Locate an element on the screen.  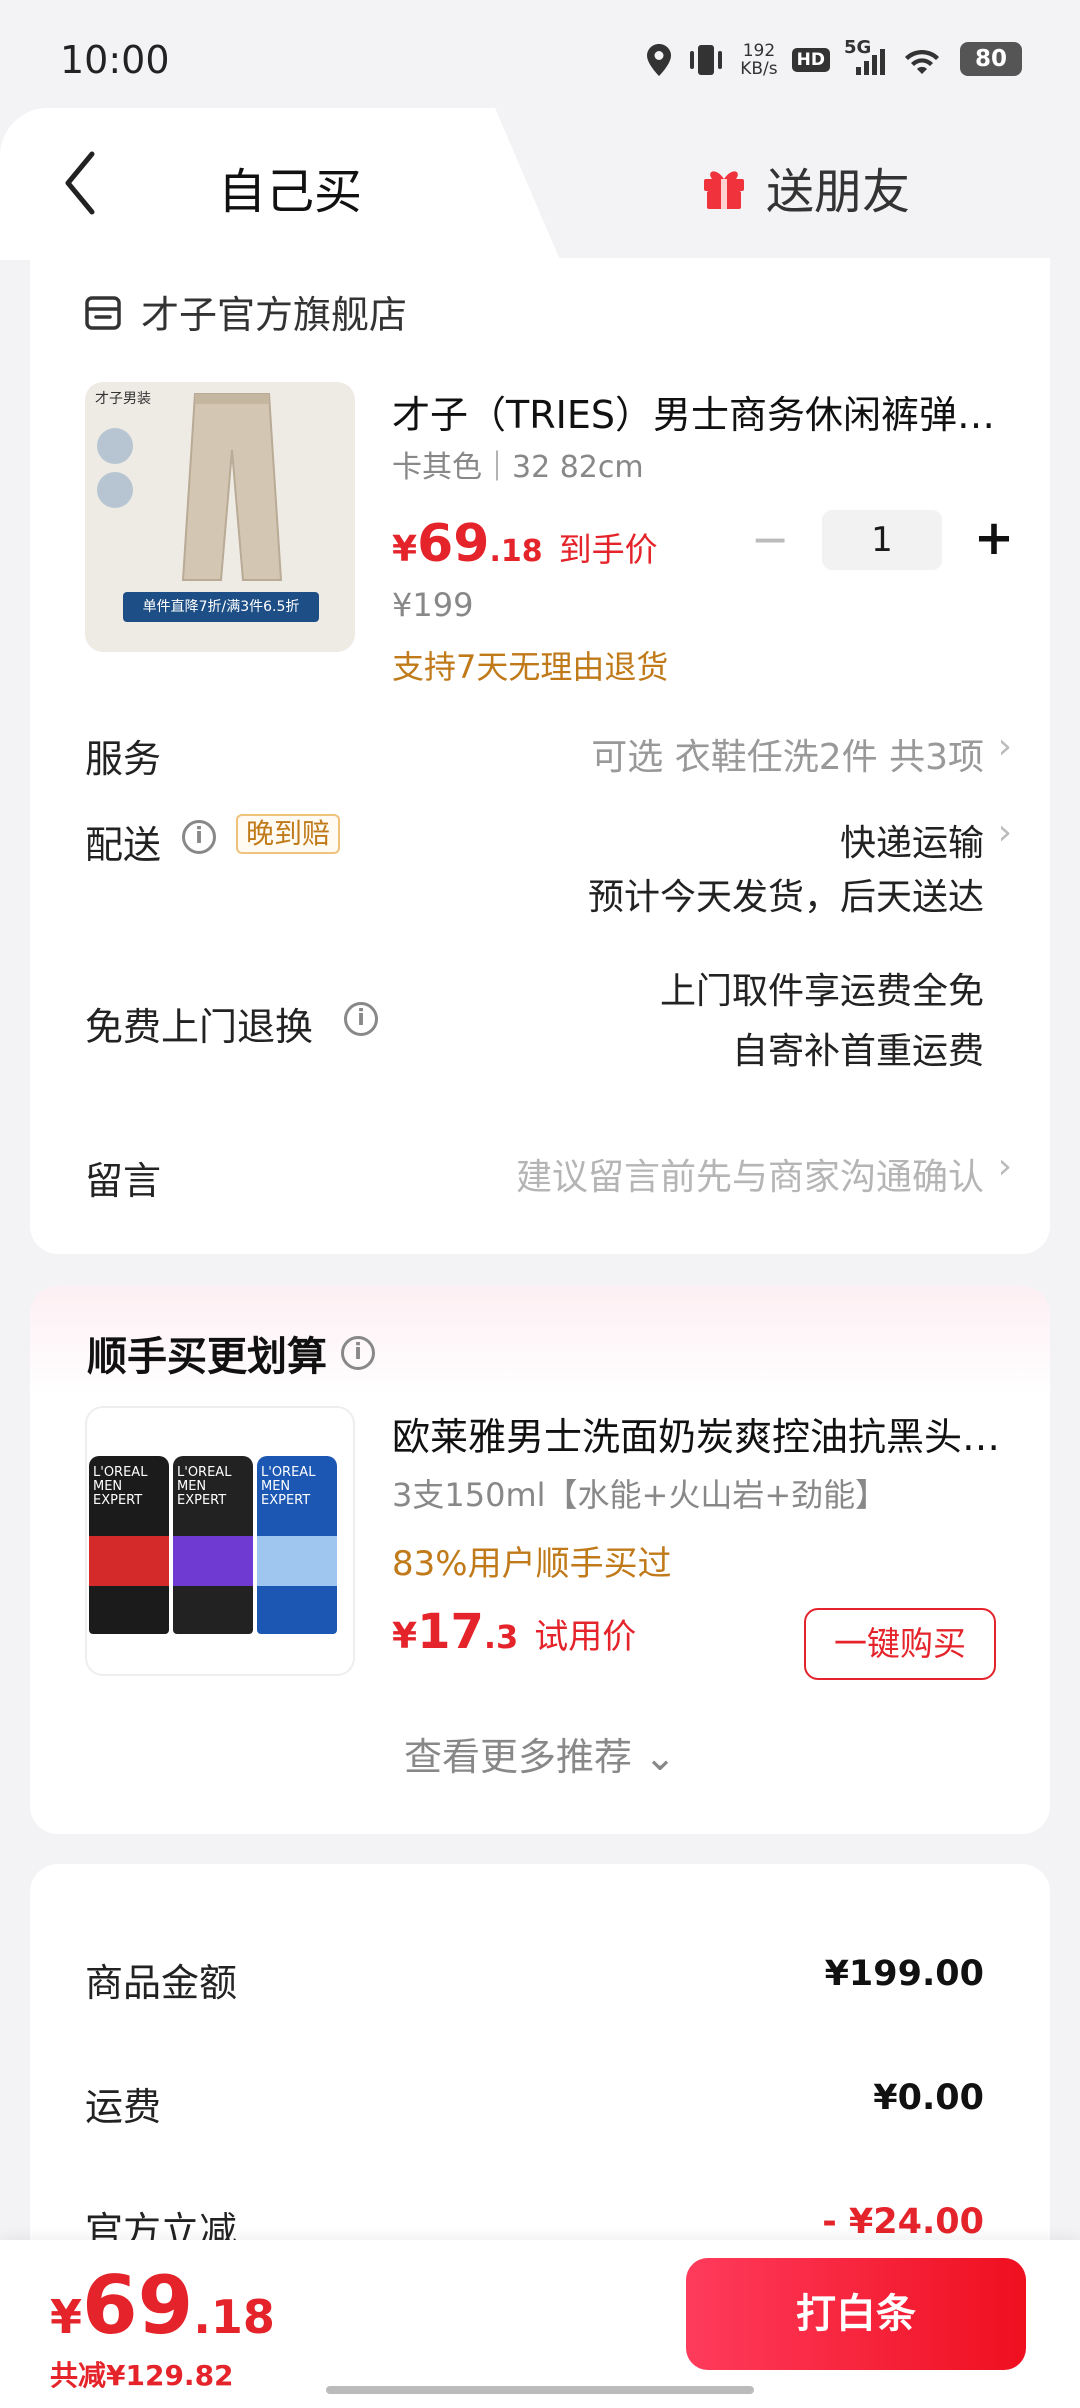
tube-blue: L'OREAL MEN EXPERT is located at coordinates (297, 1545).